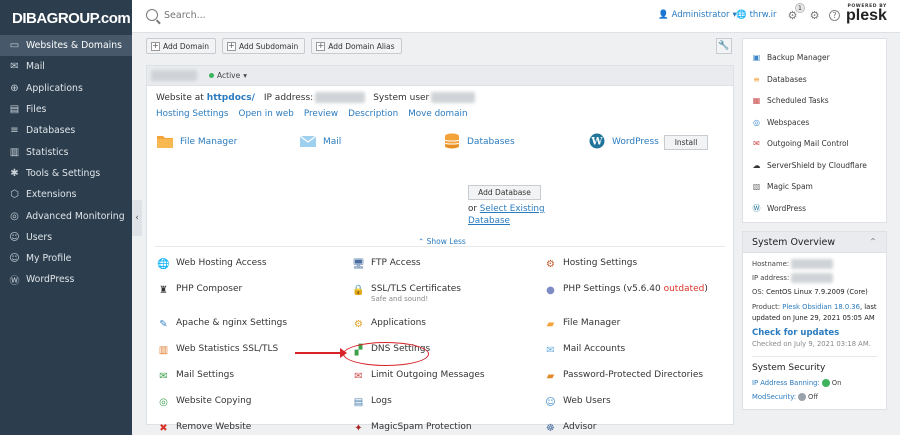 The height and width of the screenshot is (435, 900). What do you see at coordinates (814, 123) in the screenshot?
I see `quick-link-webspaces: ◎ Webspaces` at bounding box center [814, 123].